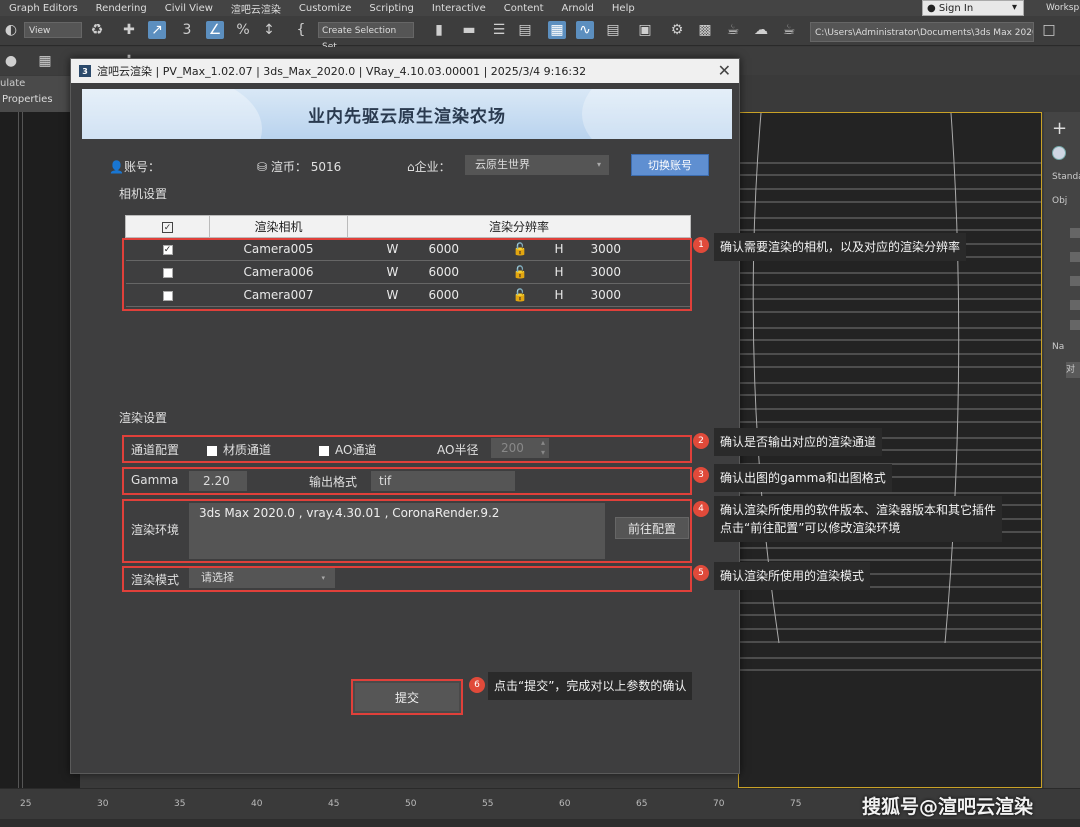 This screenshot has width=1080, height=827. What do you see at coordinates (43, 8) in the screenshot?
I see `menu-graph-editors: Graph Editors` at bounding box center [43, 8].